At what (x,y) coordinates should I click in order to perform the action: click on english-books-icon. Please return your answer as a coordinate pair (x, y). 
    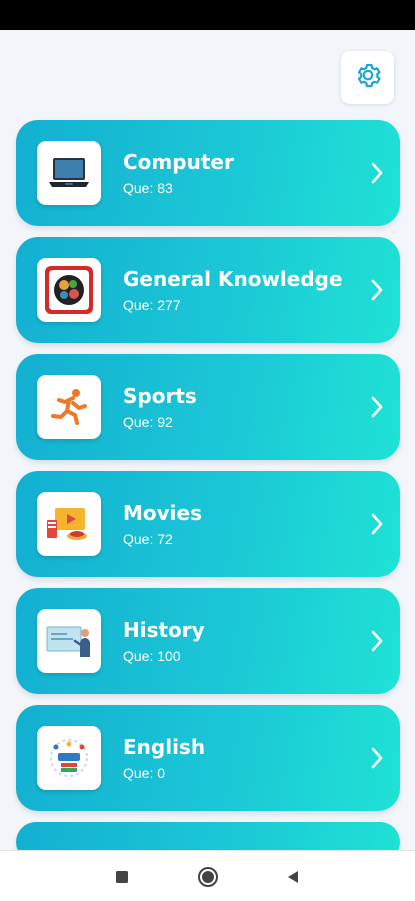
    Looking at the image, I should click on (69, 758).